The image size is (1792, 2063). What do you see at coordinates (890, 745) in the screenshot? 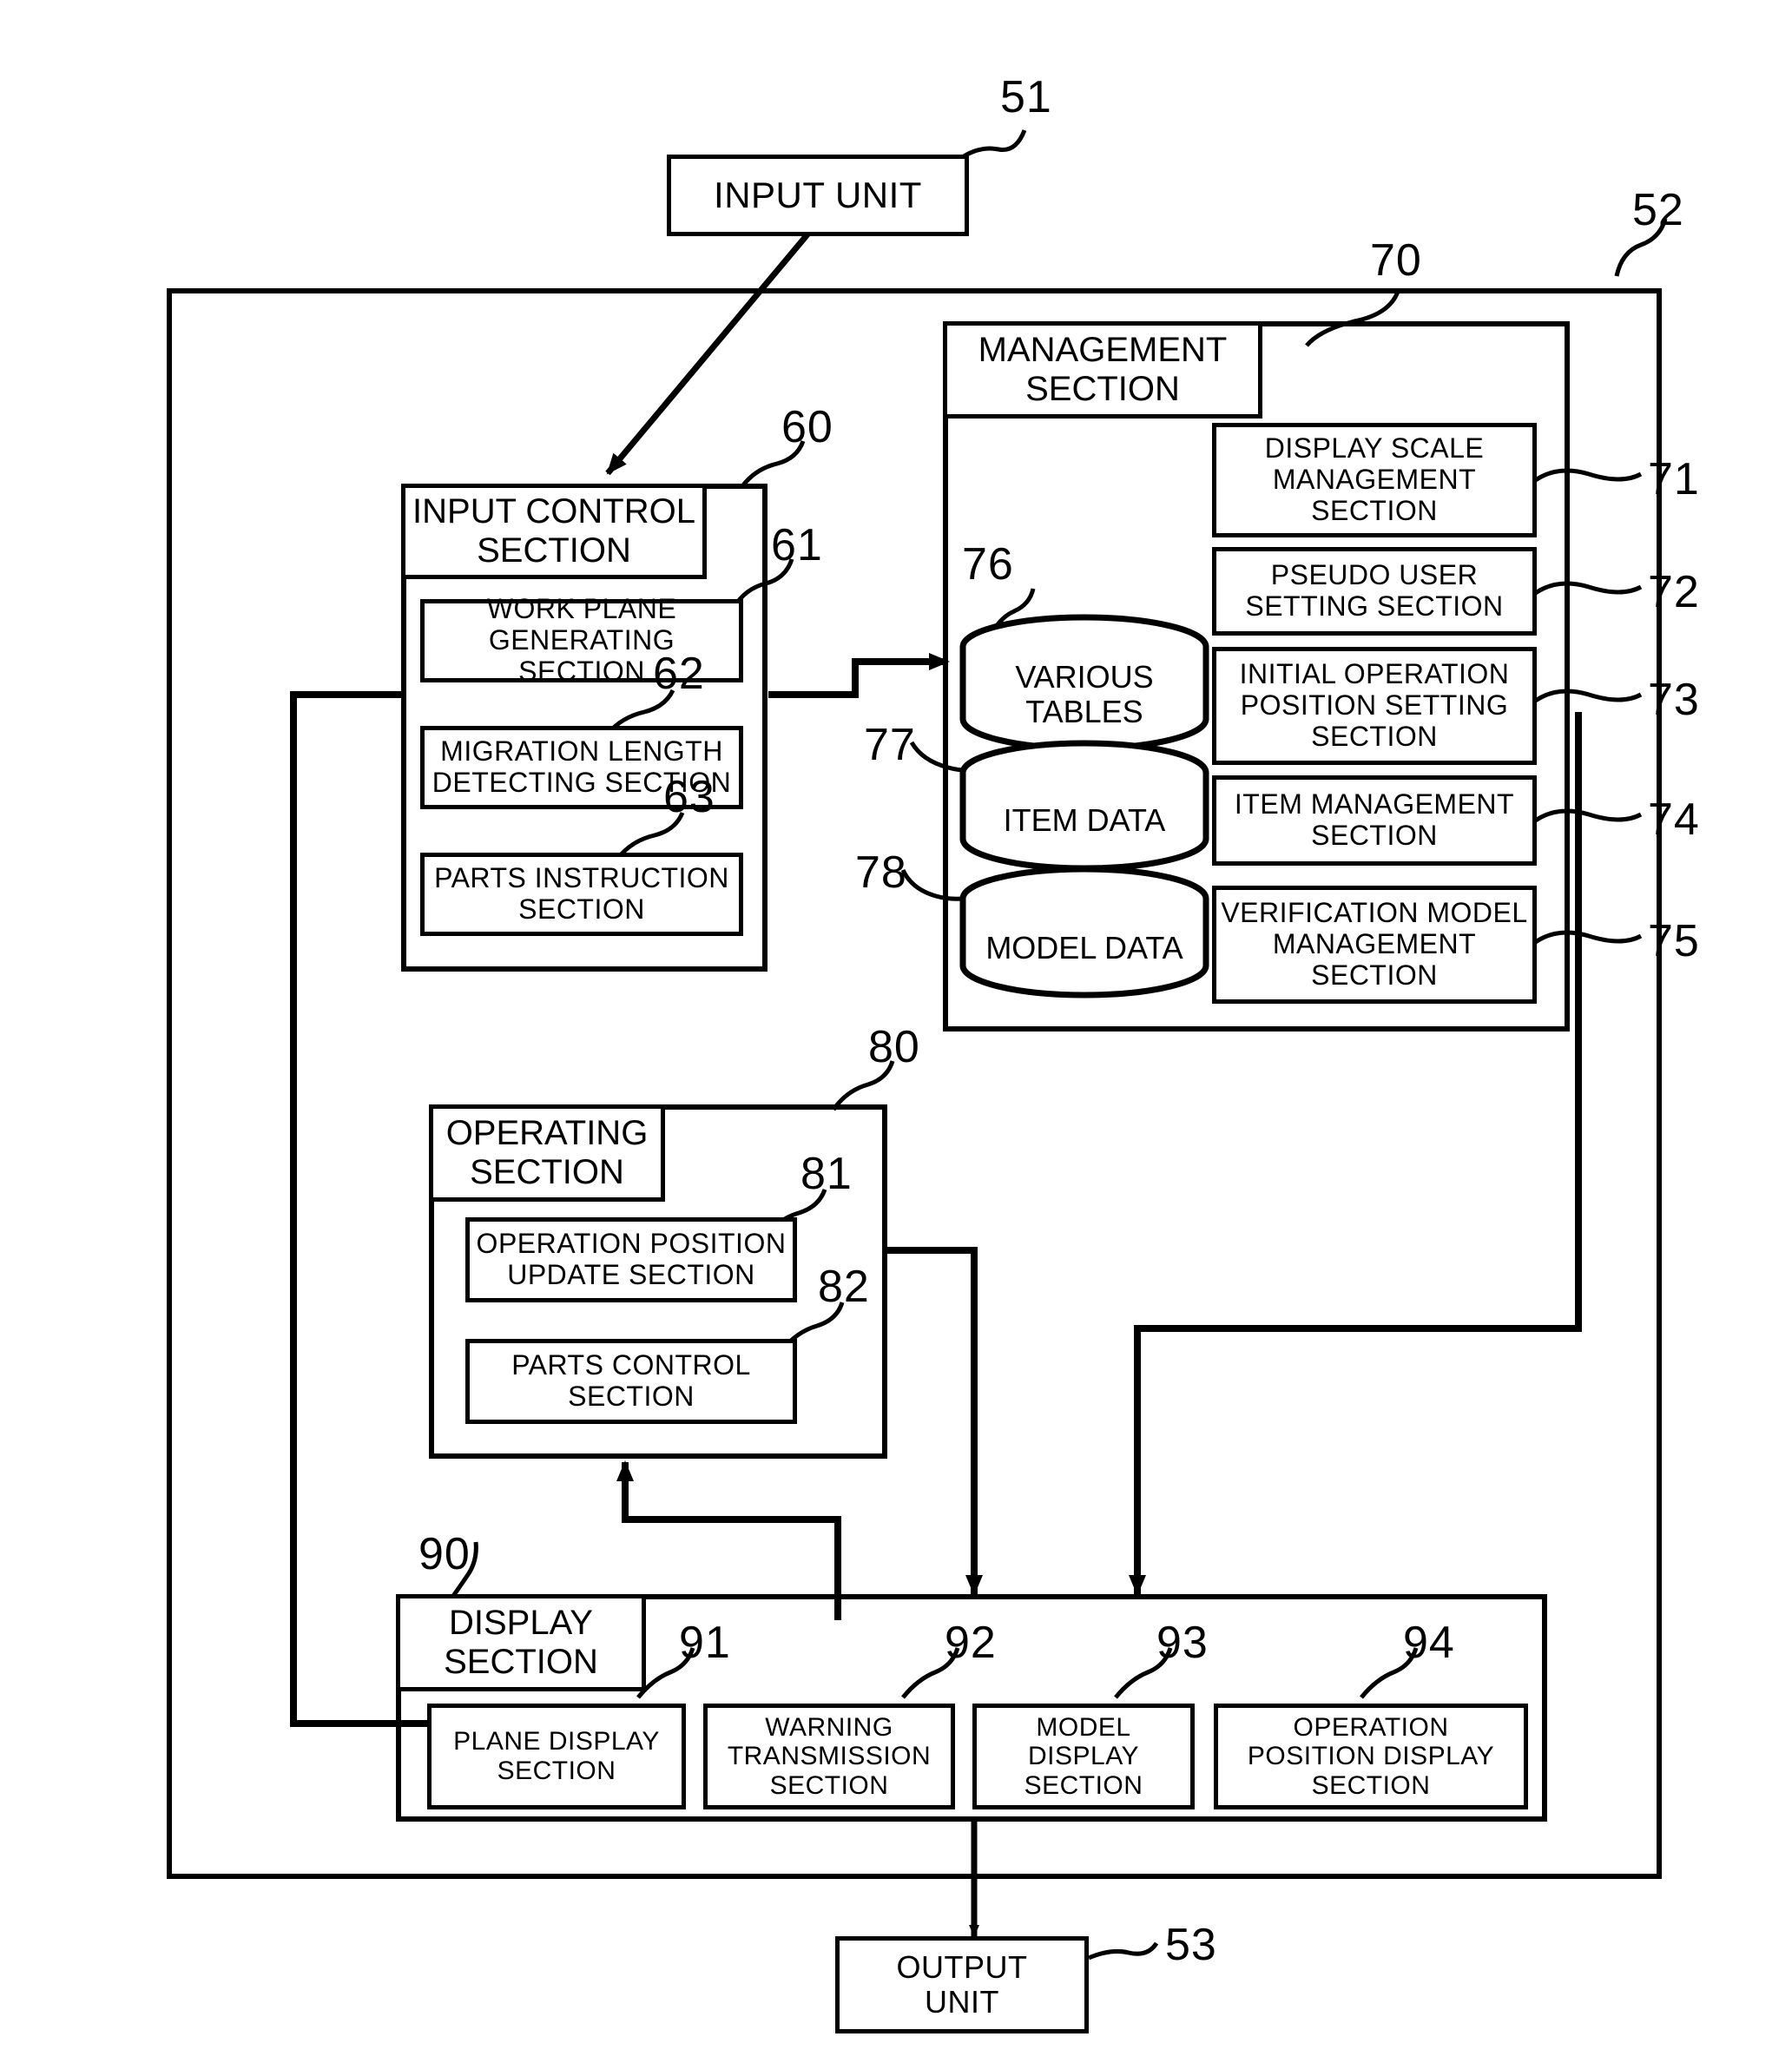
I see `ref-77: 77` at bounding box center [890, 745].